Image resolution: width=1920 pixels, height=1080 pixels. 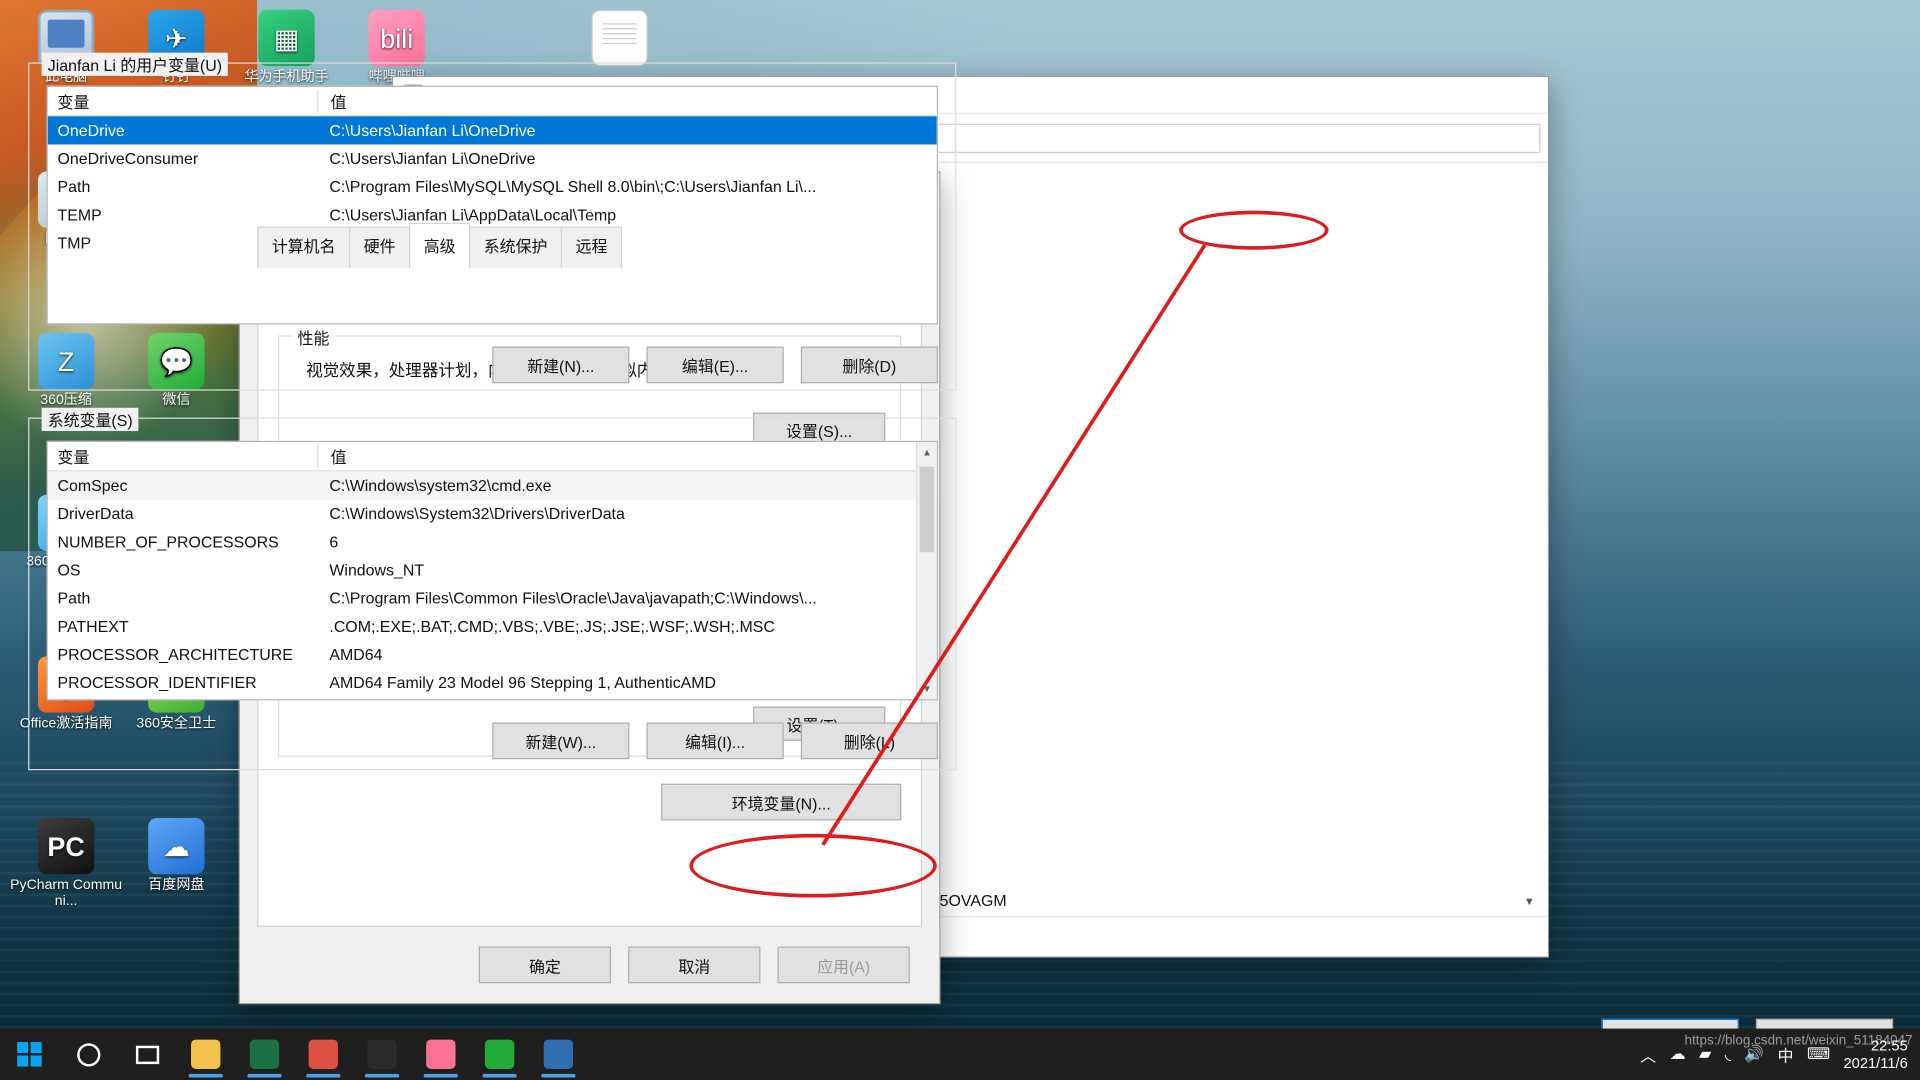 What do you see at coordinates (927, 452) in the screenshot?
I see `scroll-up-arrow-icon: ▲` at bounding box center [927, 452].